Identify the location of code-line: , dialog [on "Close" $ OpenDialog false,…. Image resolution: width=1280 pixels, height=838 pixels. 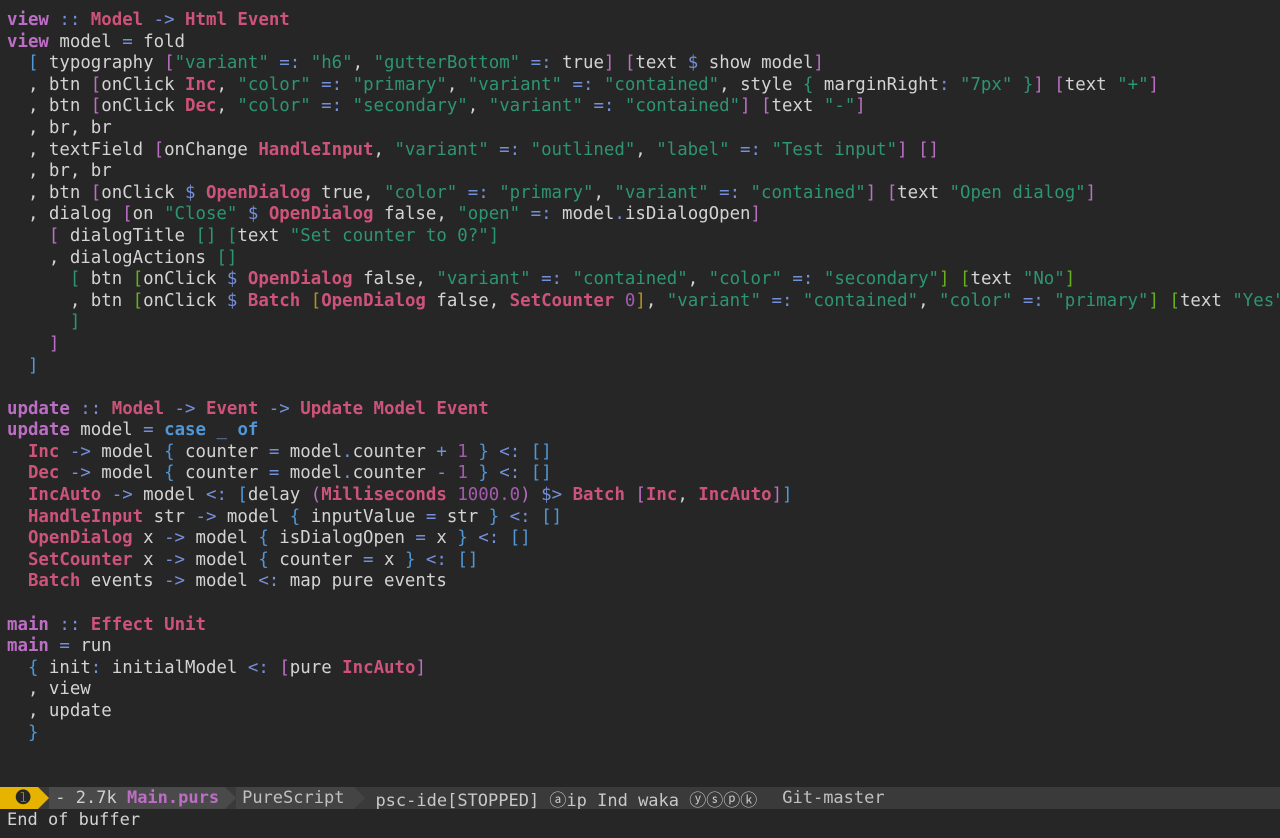
(643, 215).